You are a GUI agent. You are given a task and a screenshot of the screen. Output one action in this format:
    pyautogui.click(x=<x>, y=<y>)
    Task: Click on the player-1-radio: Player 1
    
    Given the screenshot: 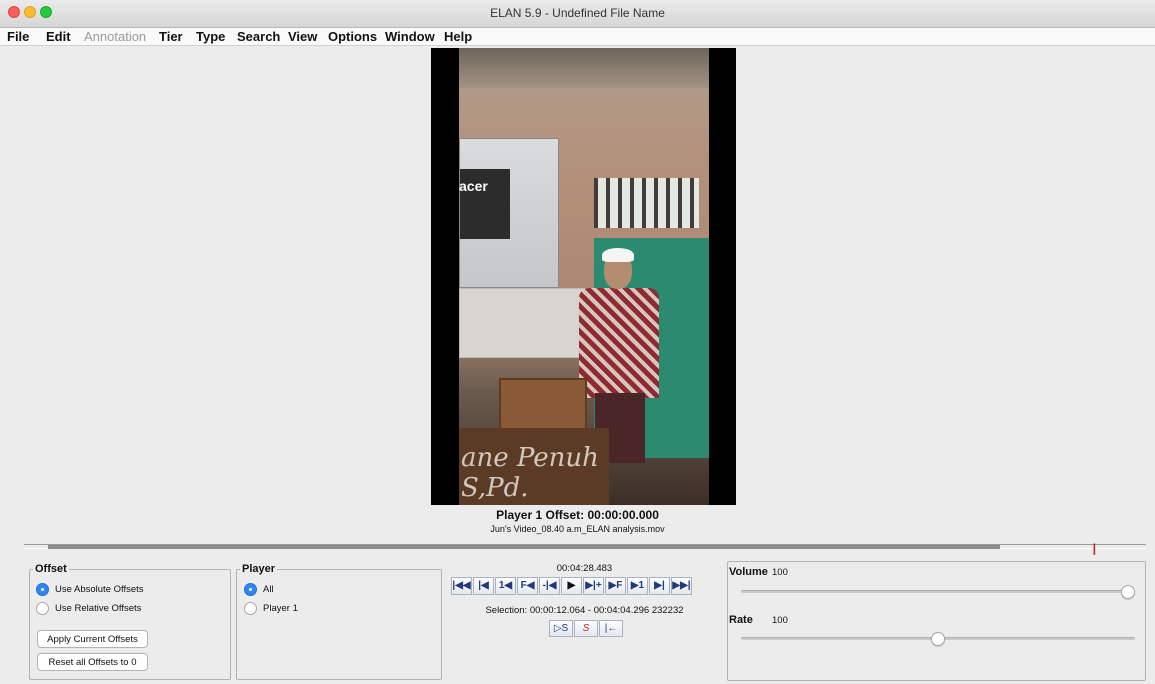 What is the action you would take?
    pyautogui.click(x=271, y=608)
    